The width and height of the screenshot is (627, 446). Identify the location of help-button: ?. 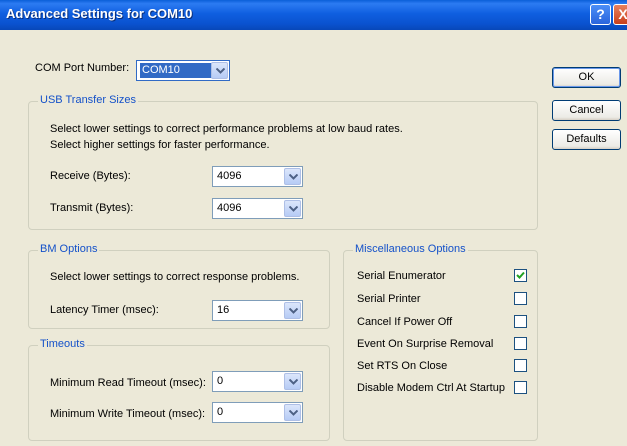
(600, 14).